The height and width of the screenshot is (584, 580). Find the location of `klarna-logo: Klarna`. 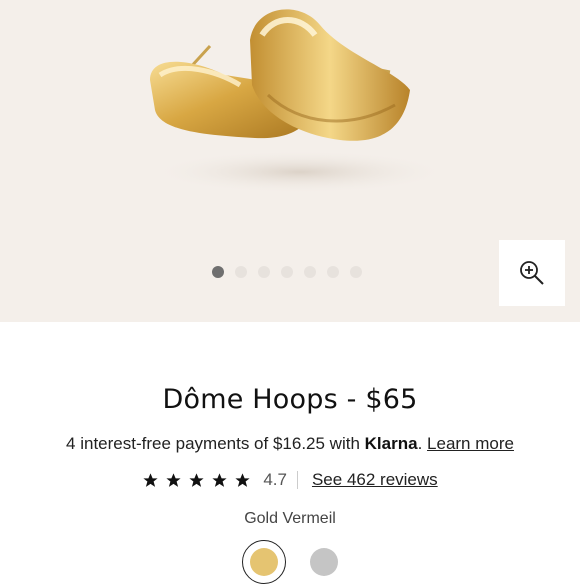

klarna-logo: Klarna is located at coordinates (391, 443).